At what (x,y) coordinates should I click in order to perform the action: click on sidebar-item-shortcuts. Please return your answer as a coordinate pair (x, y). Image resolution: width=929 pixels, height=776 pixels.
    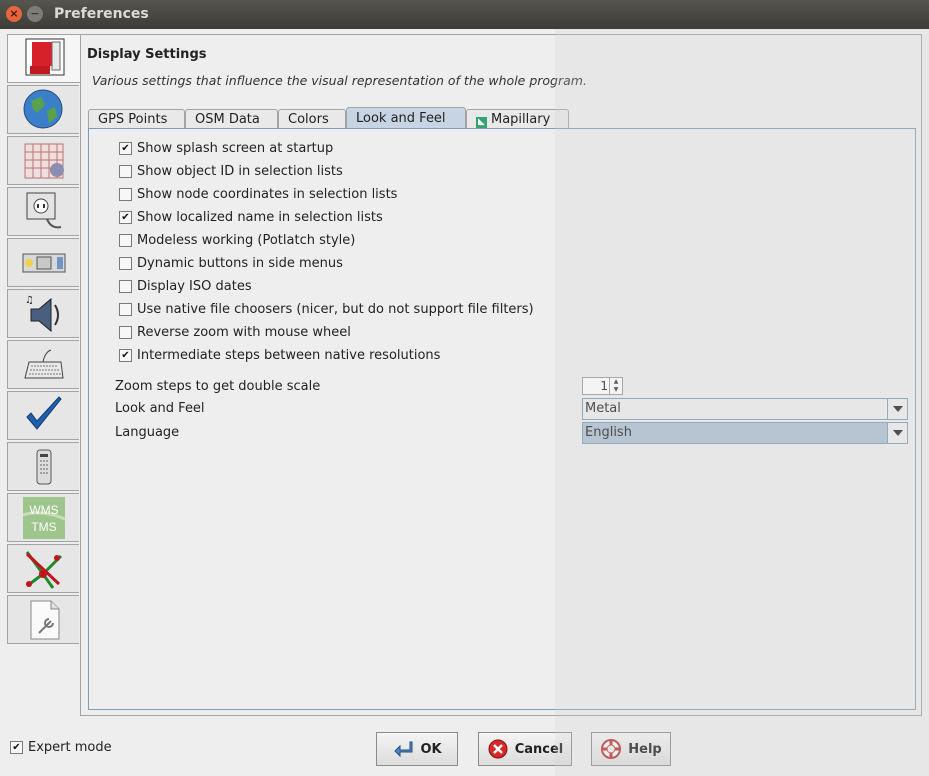
    Looking at the image, I should click on (43, 364).